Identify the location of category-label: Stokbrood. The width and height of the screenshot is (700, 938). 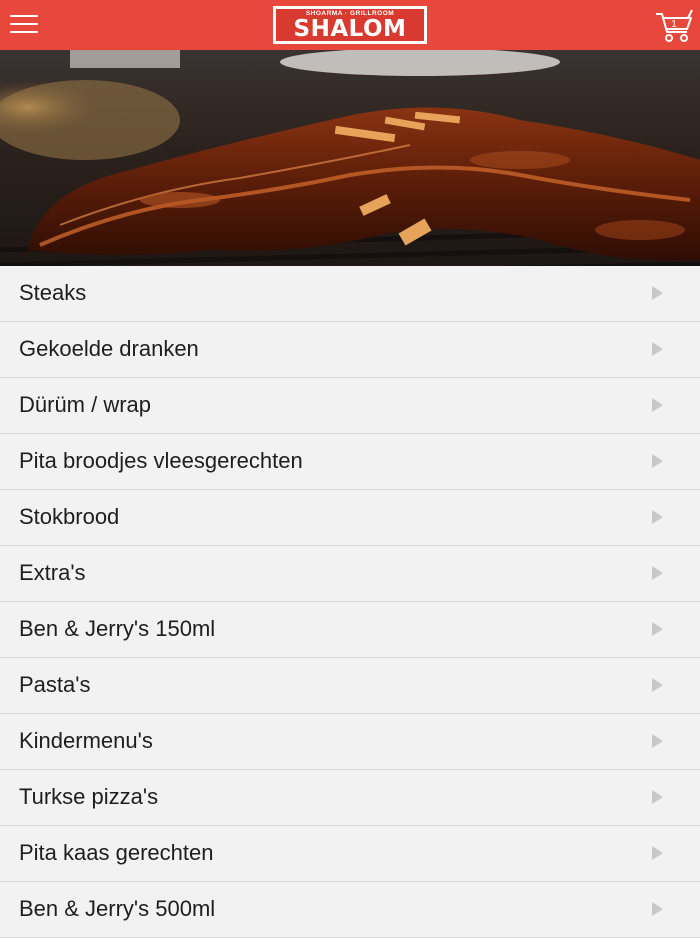
(69, 516).